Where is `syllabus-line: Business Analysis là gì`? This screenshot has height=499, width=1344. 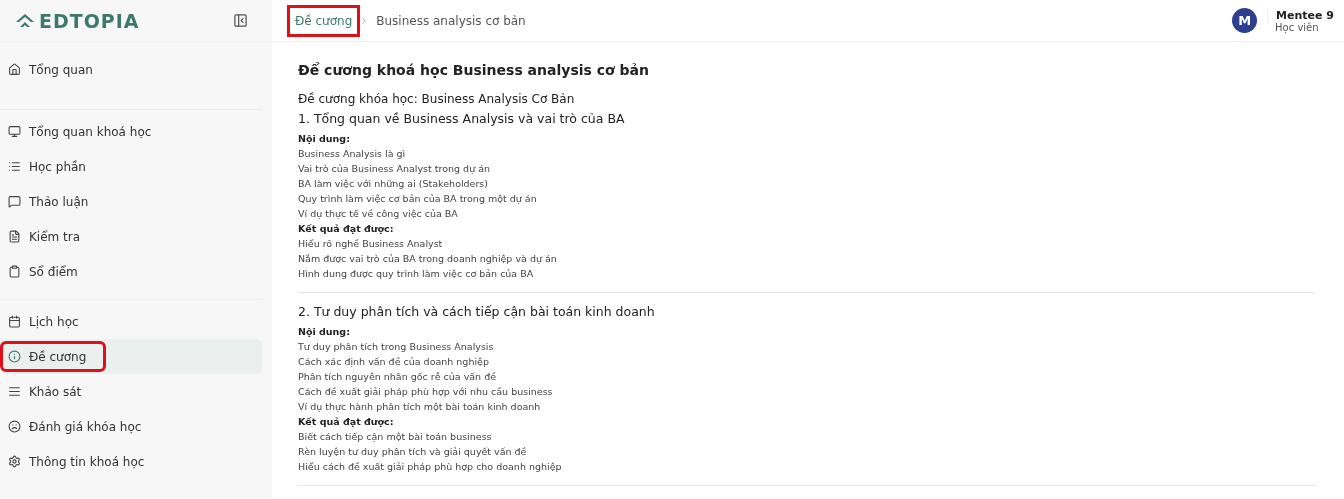
syllabus-line: Business Analysis là gì is located at coordinates (352, 154).